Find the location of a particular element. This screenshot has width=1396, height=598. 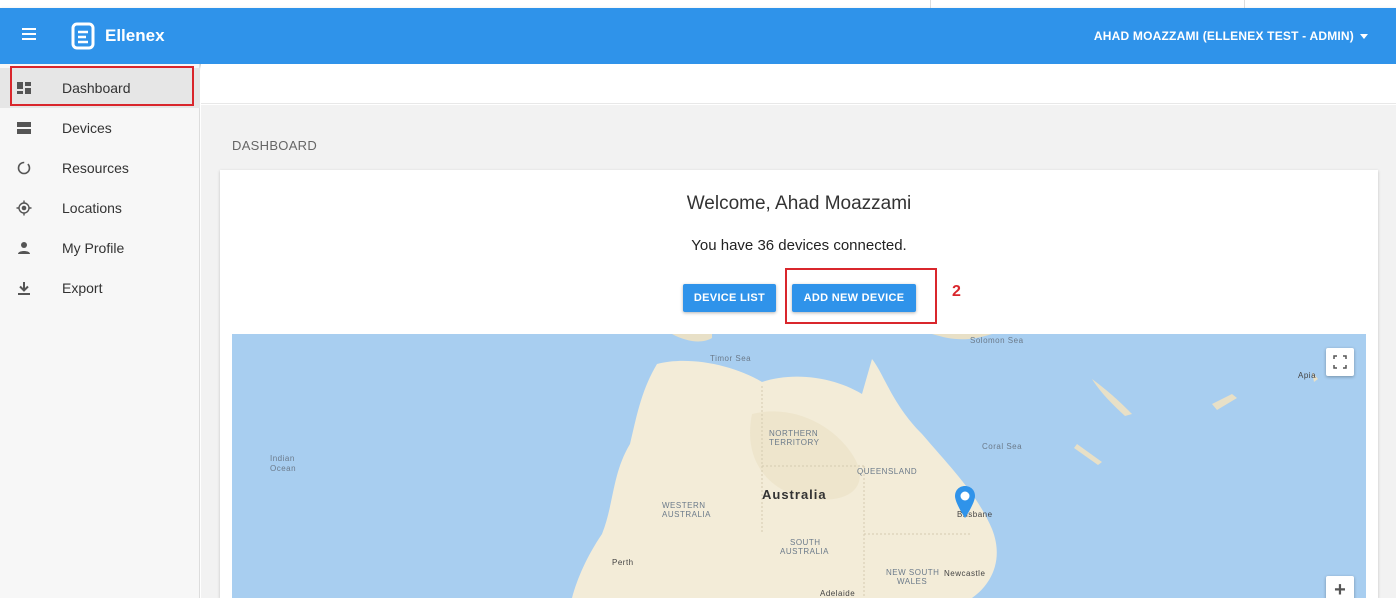

user-label: AHAD MOAZZAMI (ELLENEX TEST - ADMIN) is located at coordinates (1223, 36).